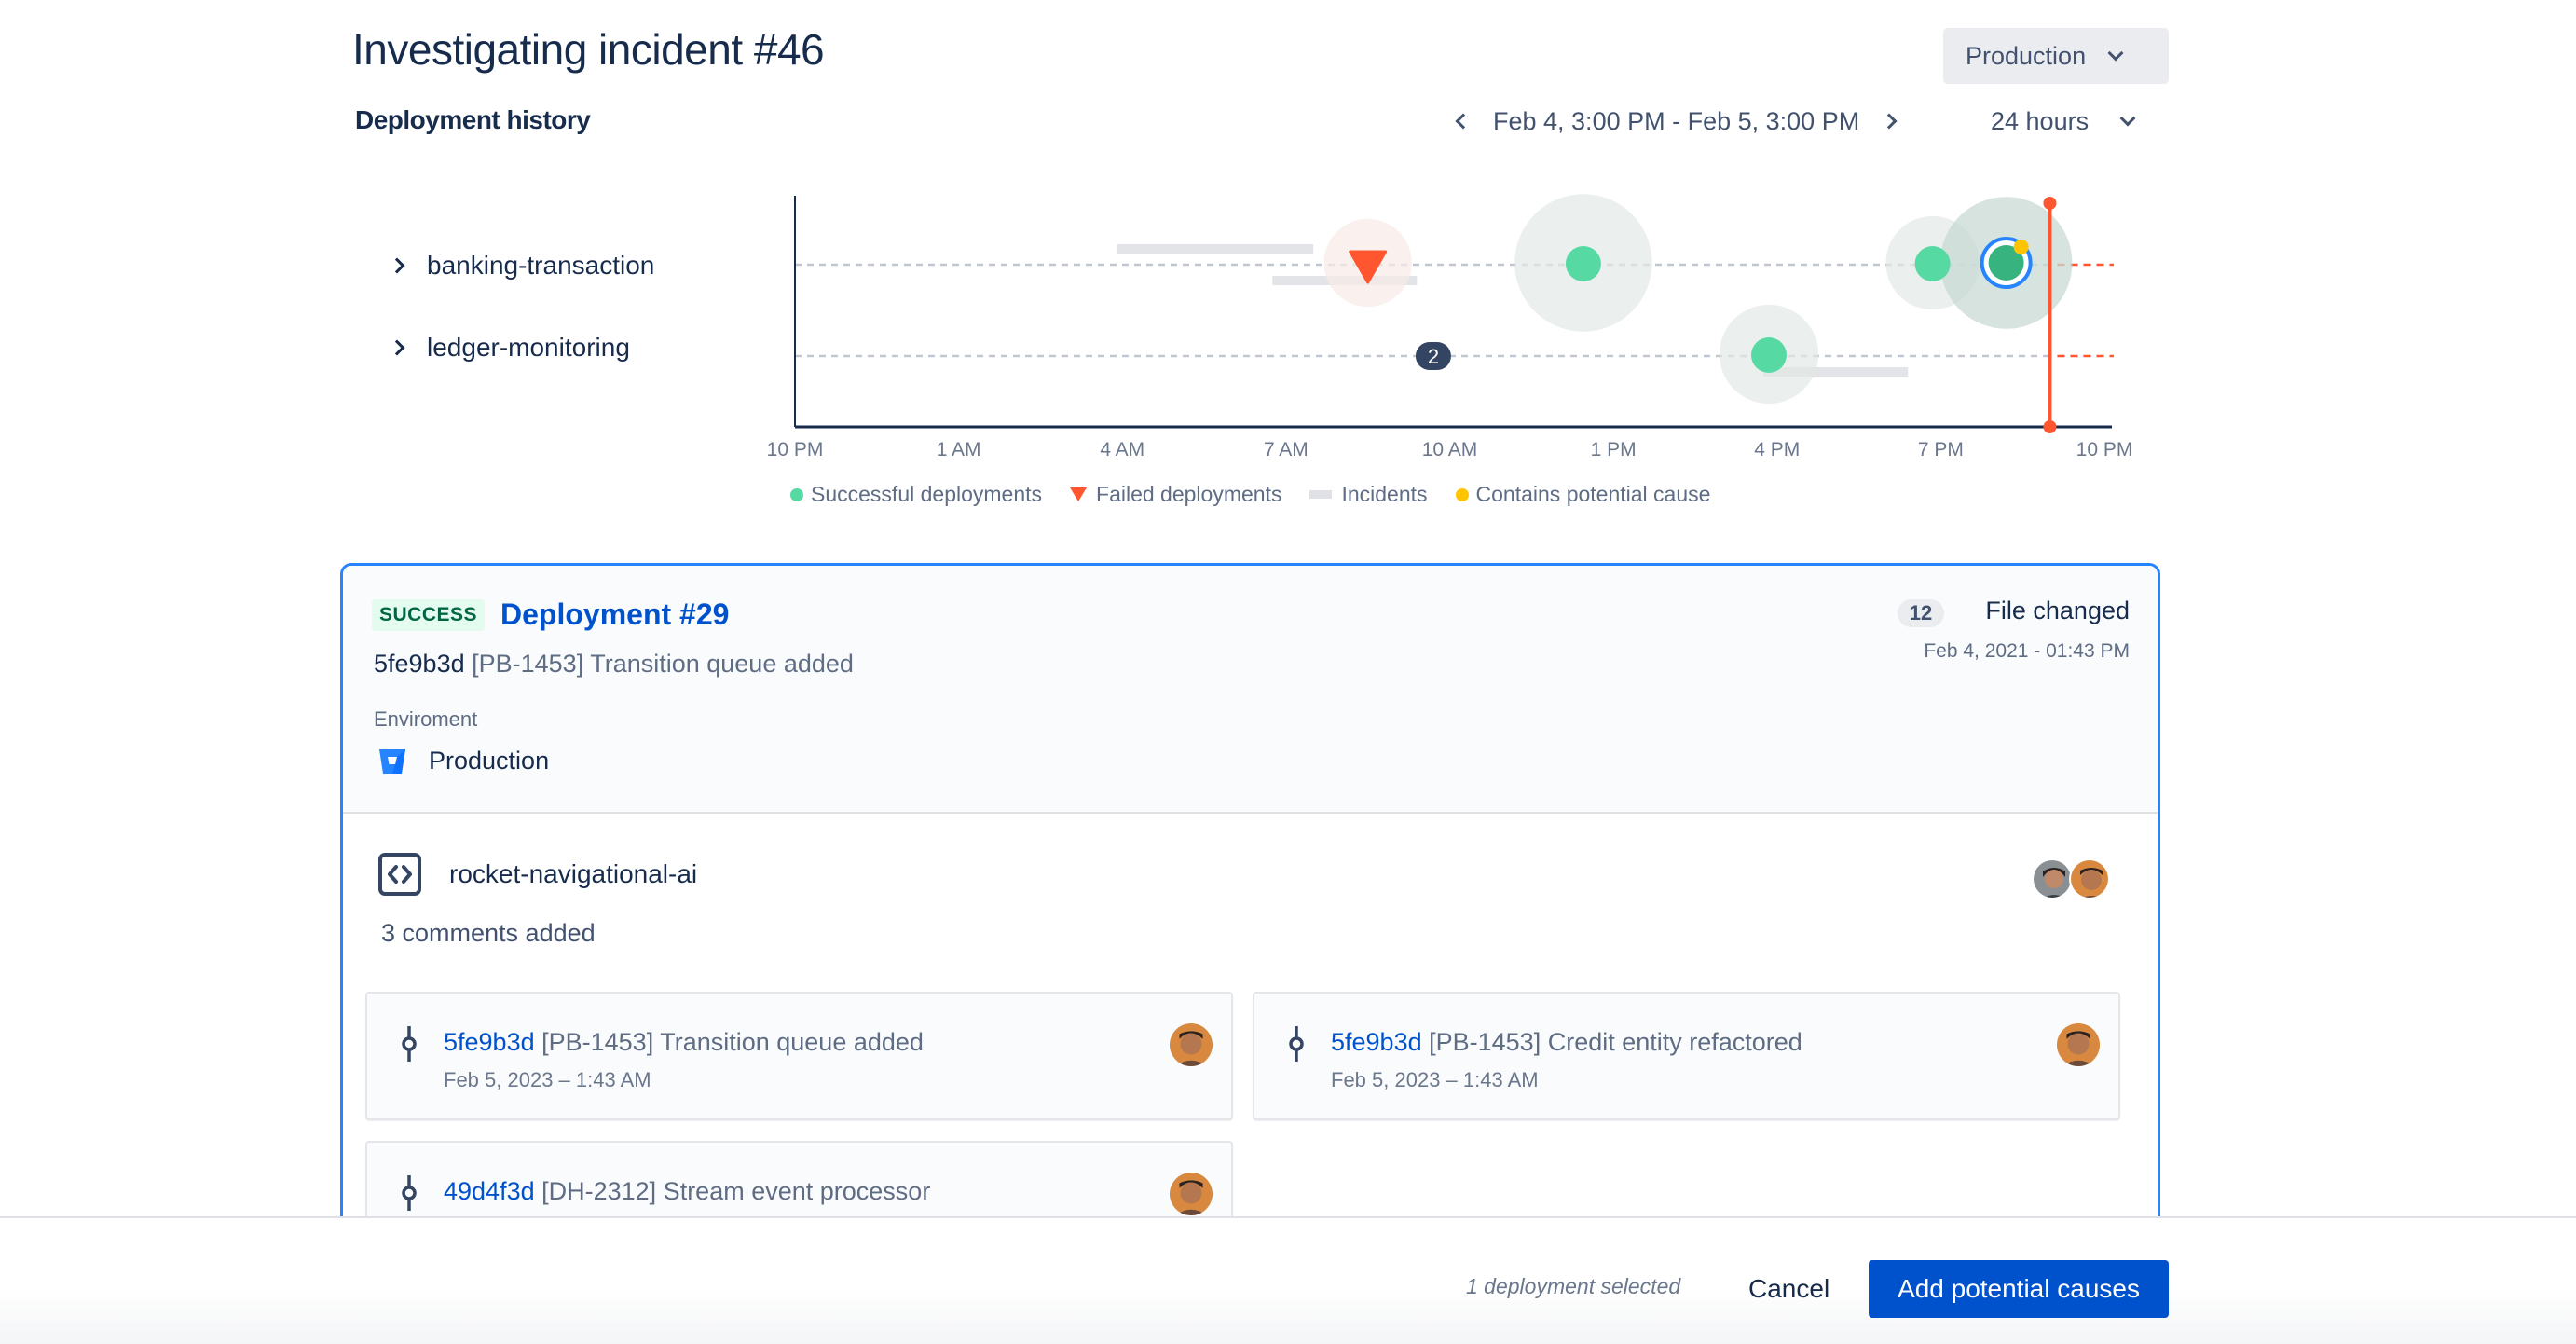  Describe the element at coordinates (399, 875) in the screenshot. I see `code-icon` at that location.